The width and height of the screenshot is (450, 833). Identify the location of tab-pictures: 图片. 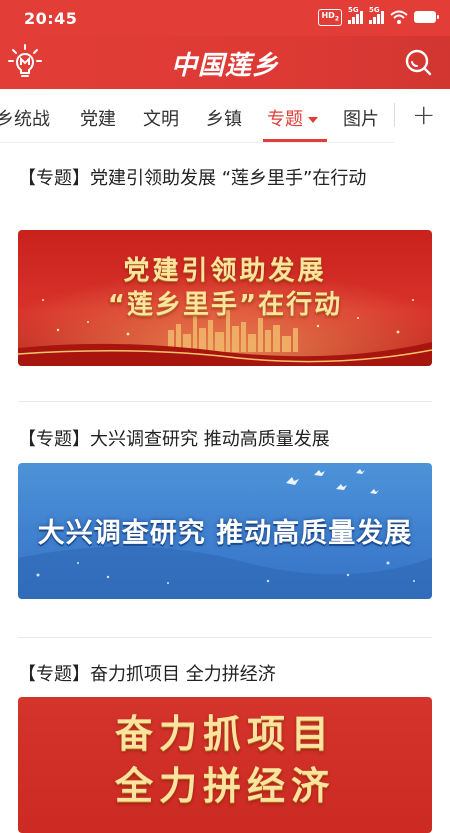
(361, 118).